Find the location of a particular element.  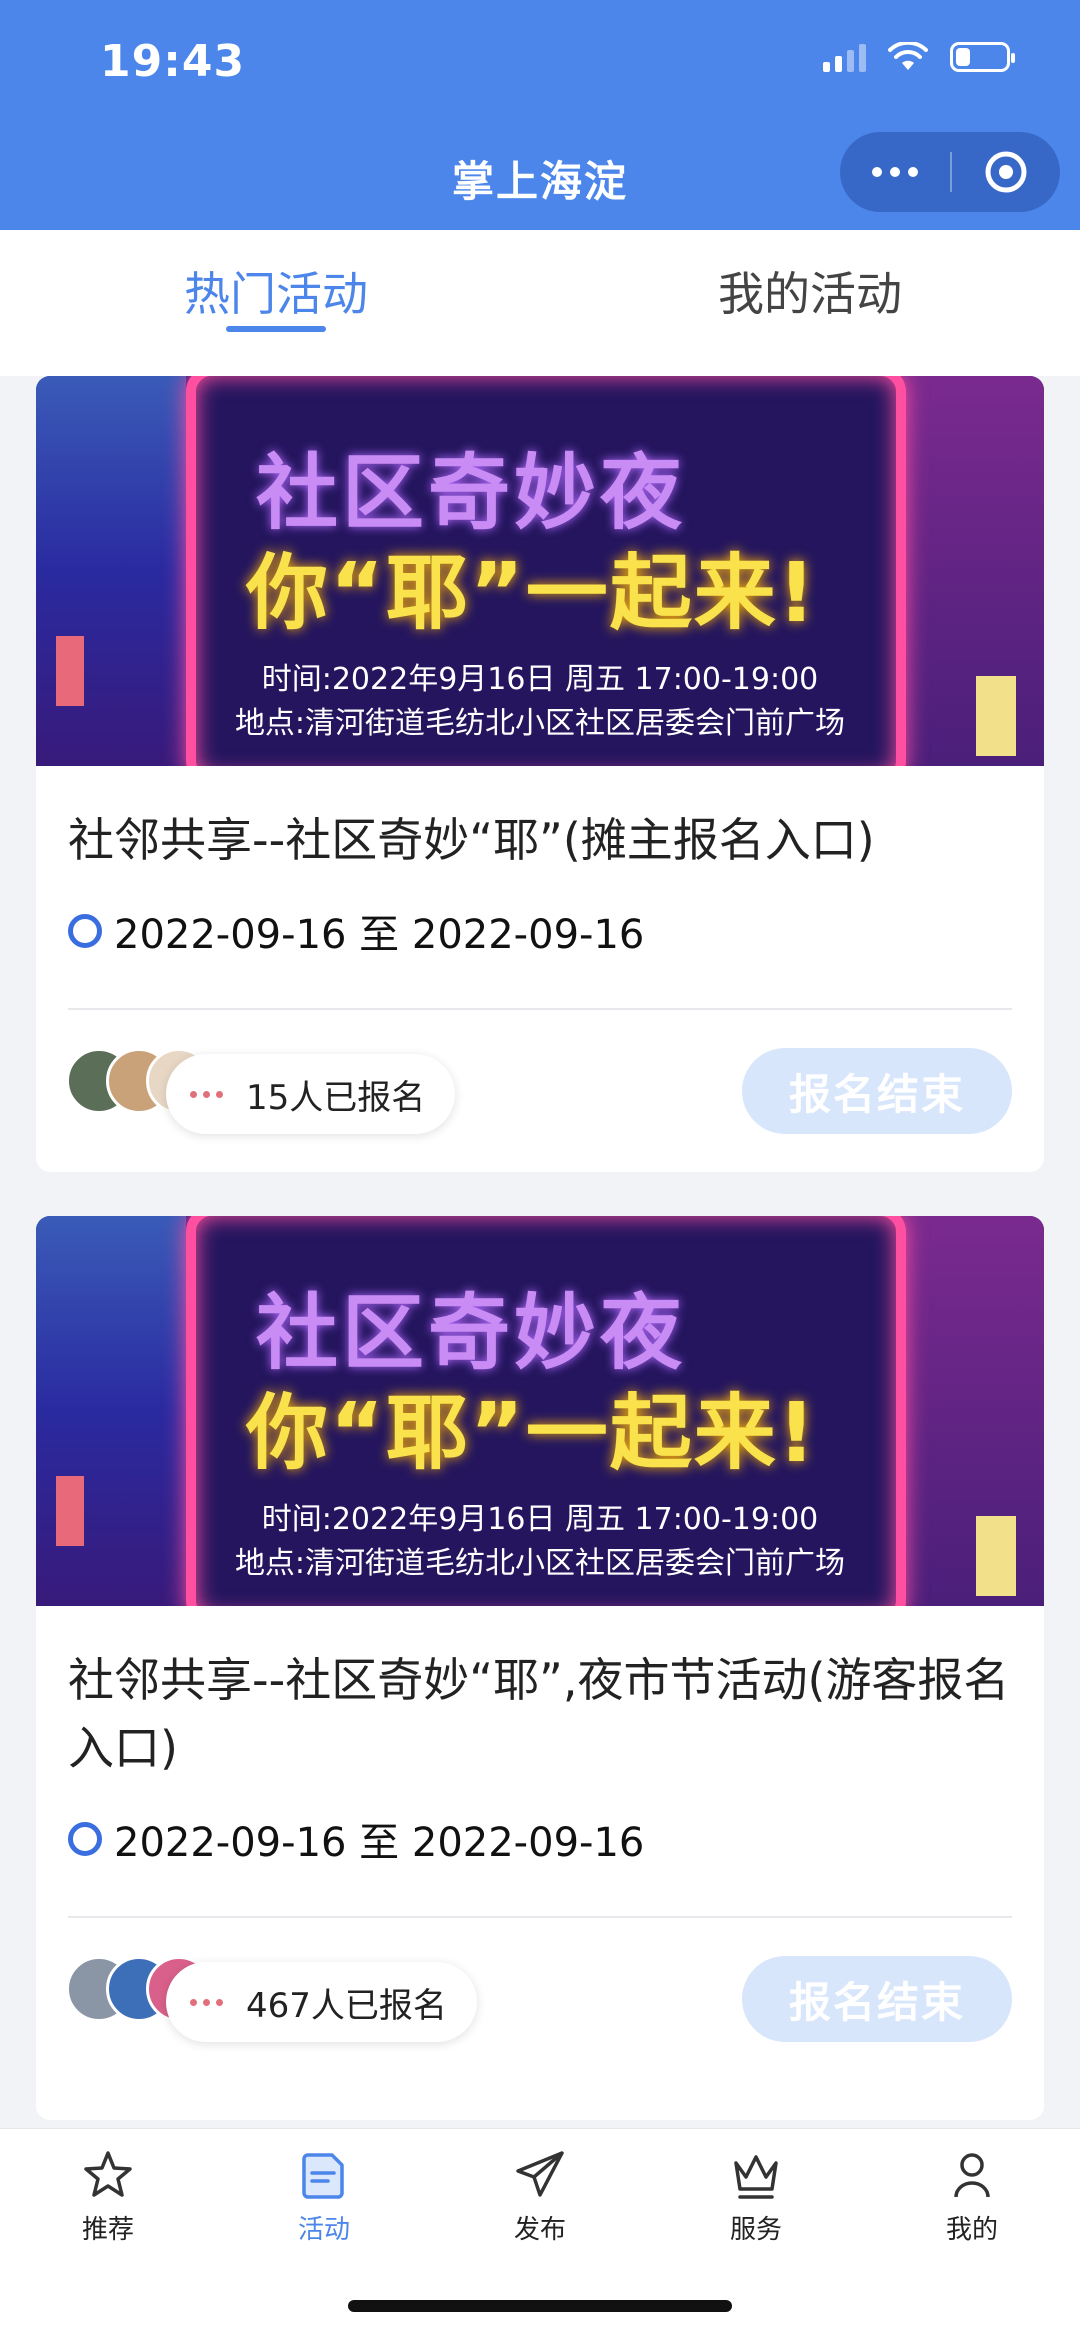

nav-item-recommend: 推荐 is located at coordinates (108, 2196).